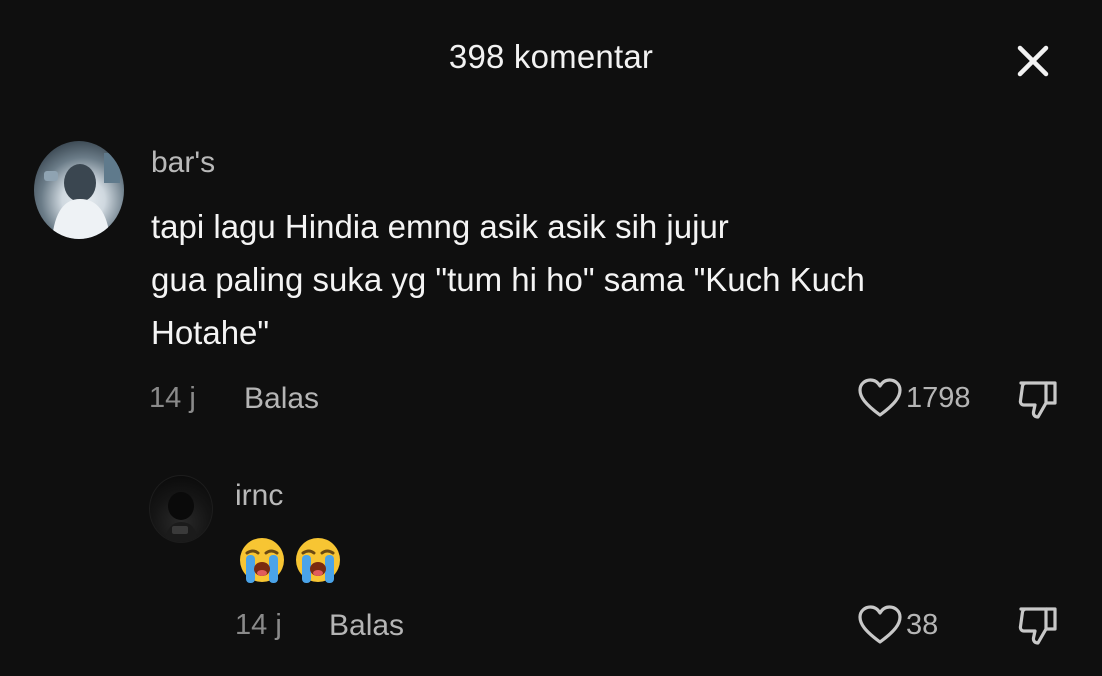 The width and height of the screenshot is (1102, 676). What do you see at coordinates (259, 496) in the screenshot?
I see `comment-username: irnc` at bounding box center [259, 496].